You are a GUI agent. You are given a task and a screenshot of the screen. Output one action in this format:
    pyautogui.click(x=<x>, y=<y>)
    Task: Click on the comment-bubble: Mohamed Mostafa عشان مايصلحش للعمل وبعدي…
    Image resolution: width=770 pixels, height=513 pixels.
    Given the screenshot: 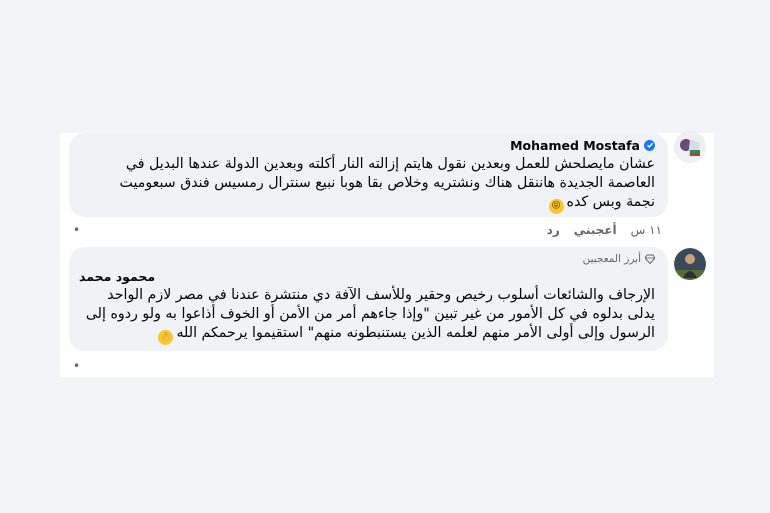 What is the action you would take?
    pyautogui.click(x=368, y=175)
    